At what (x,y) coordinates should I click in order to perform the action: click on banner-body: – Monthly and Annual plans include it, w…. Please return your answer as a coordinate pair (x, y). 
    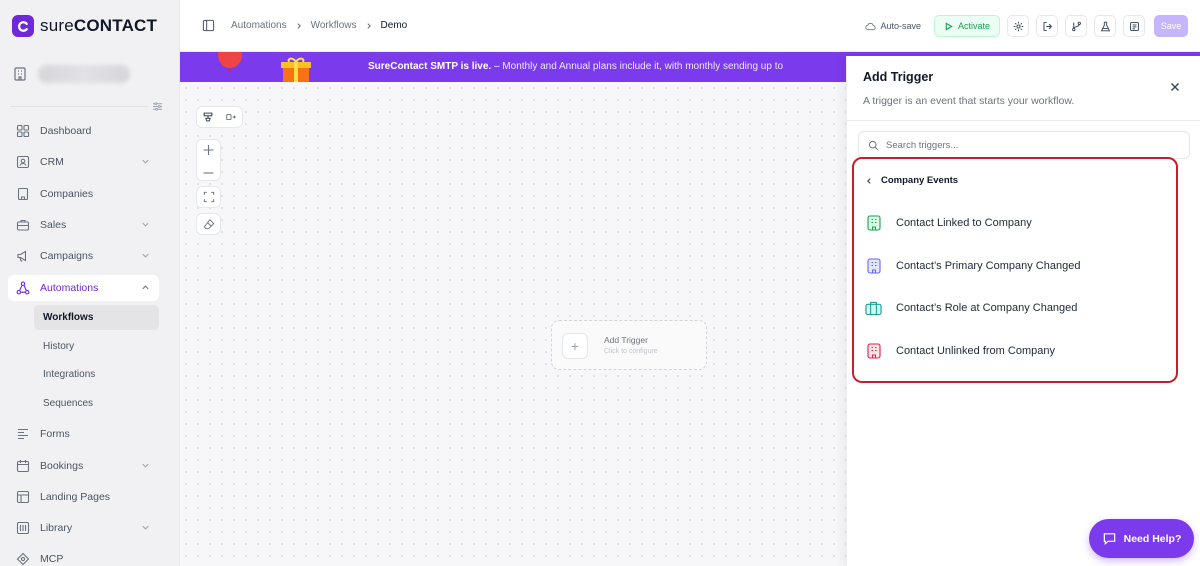
    Looking at the image, I should click on (637, 66).